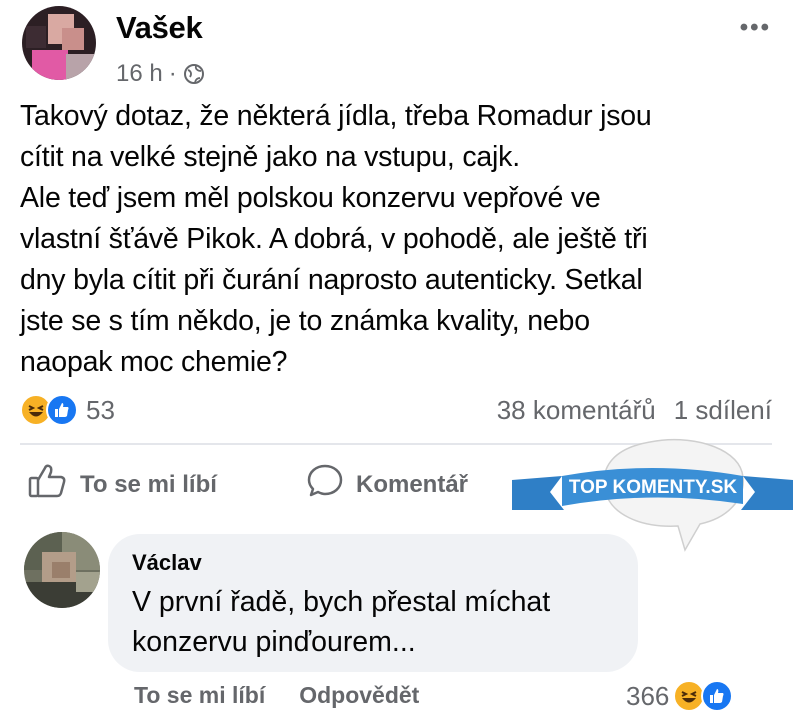 This screenshot has width=793, height=724. I want to click on share-count: 1 sdílení, so click(723, 410).